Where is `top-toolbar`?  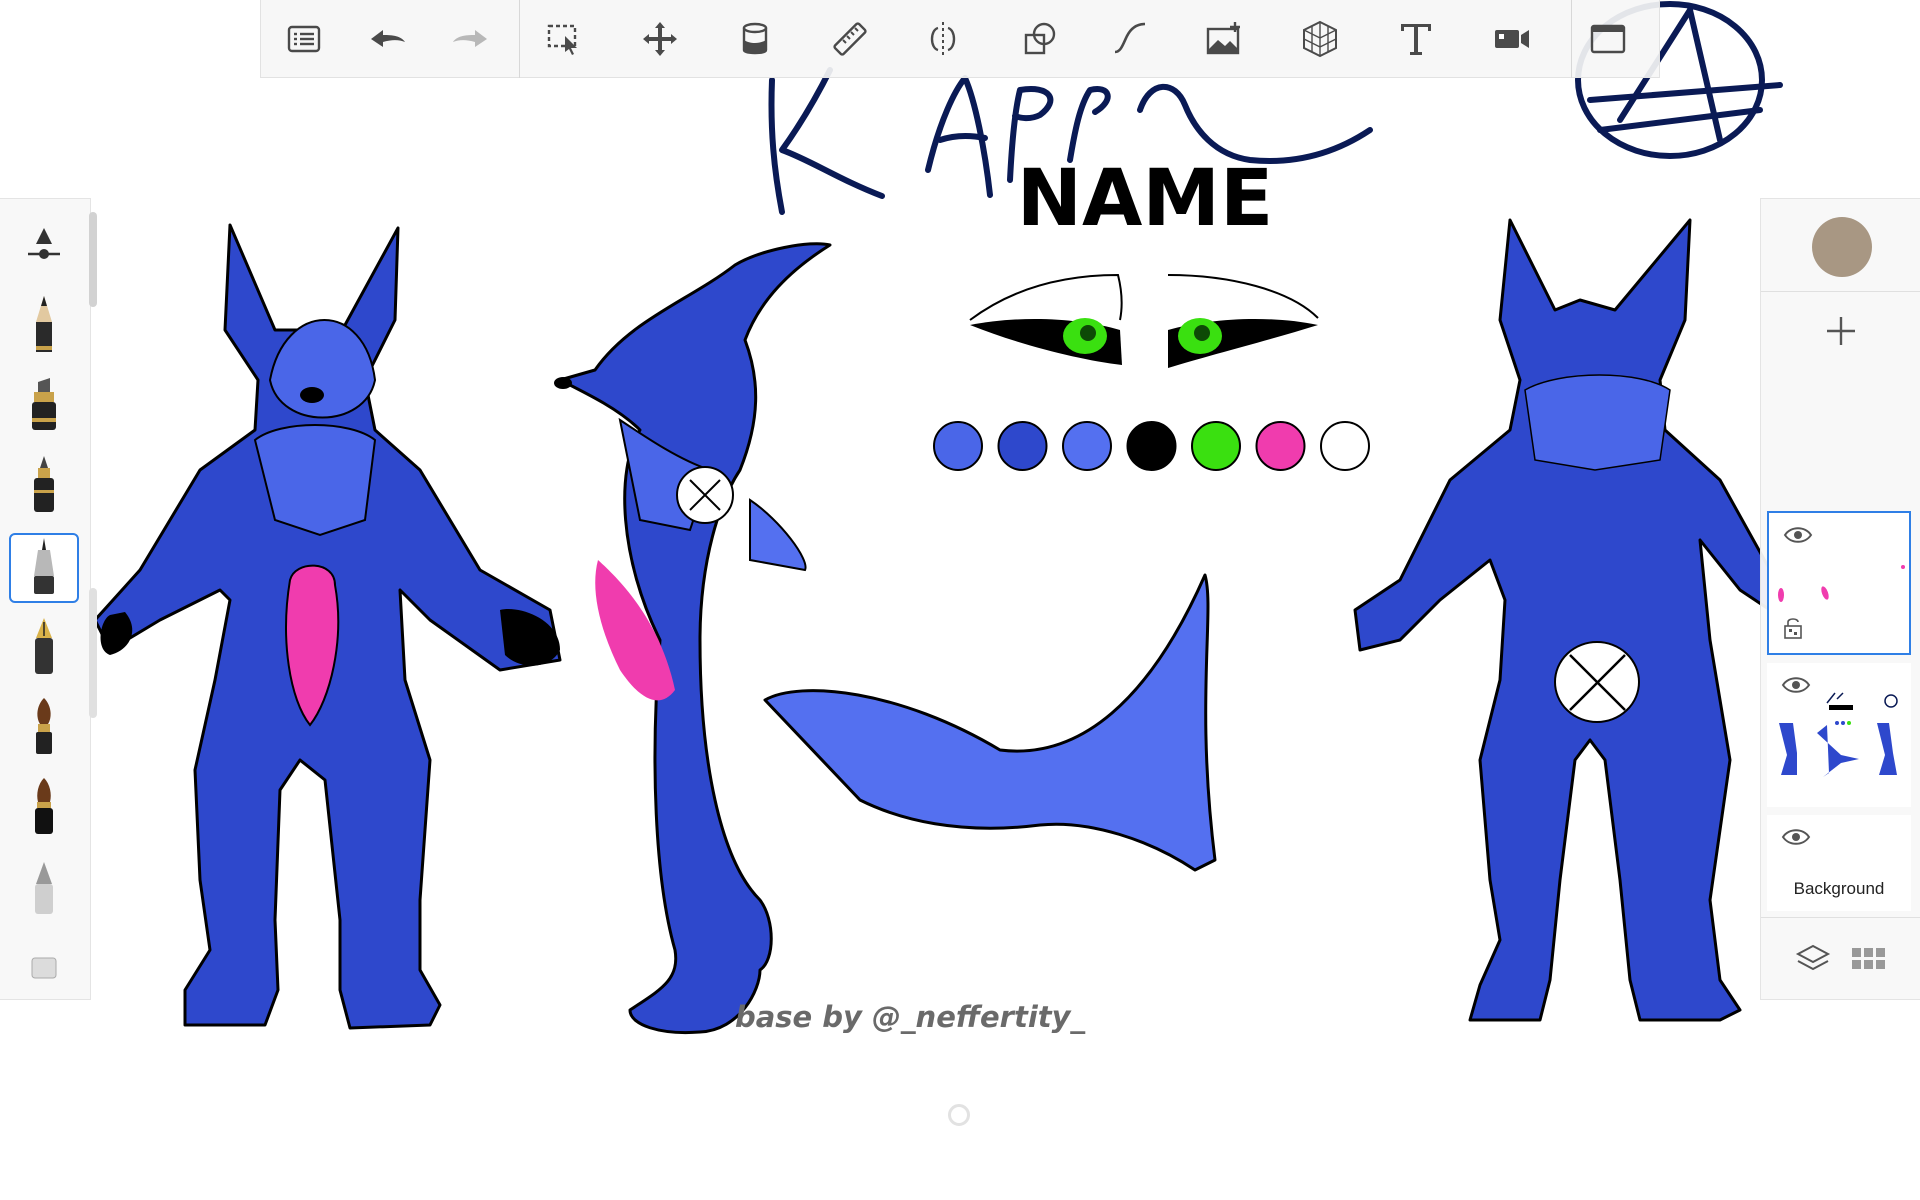 top-toolbar is located at coordinates (960, 39).